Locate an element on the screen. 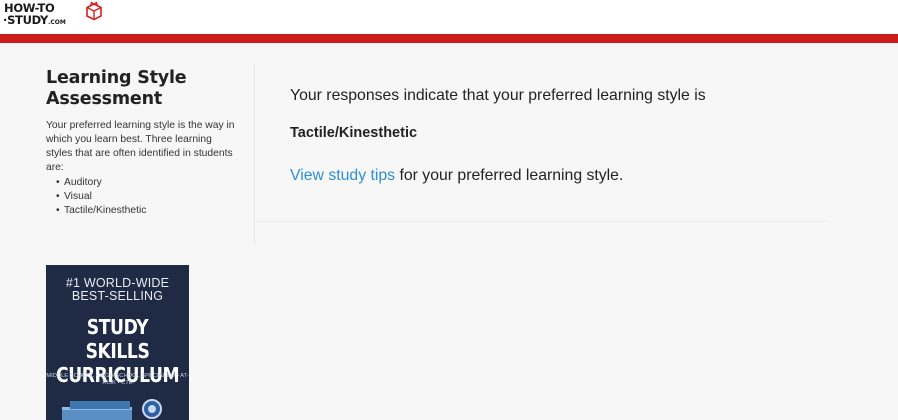 The height and width of the screenshot is (420, 898). learning-style-result: Tactile/Kinesthetic is located at coordinates (354, 133).